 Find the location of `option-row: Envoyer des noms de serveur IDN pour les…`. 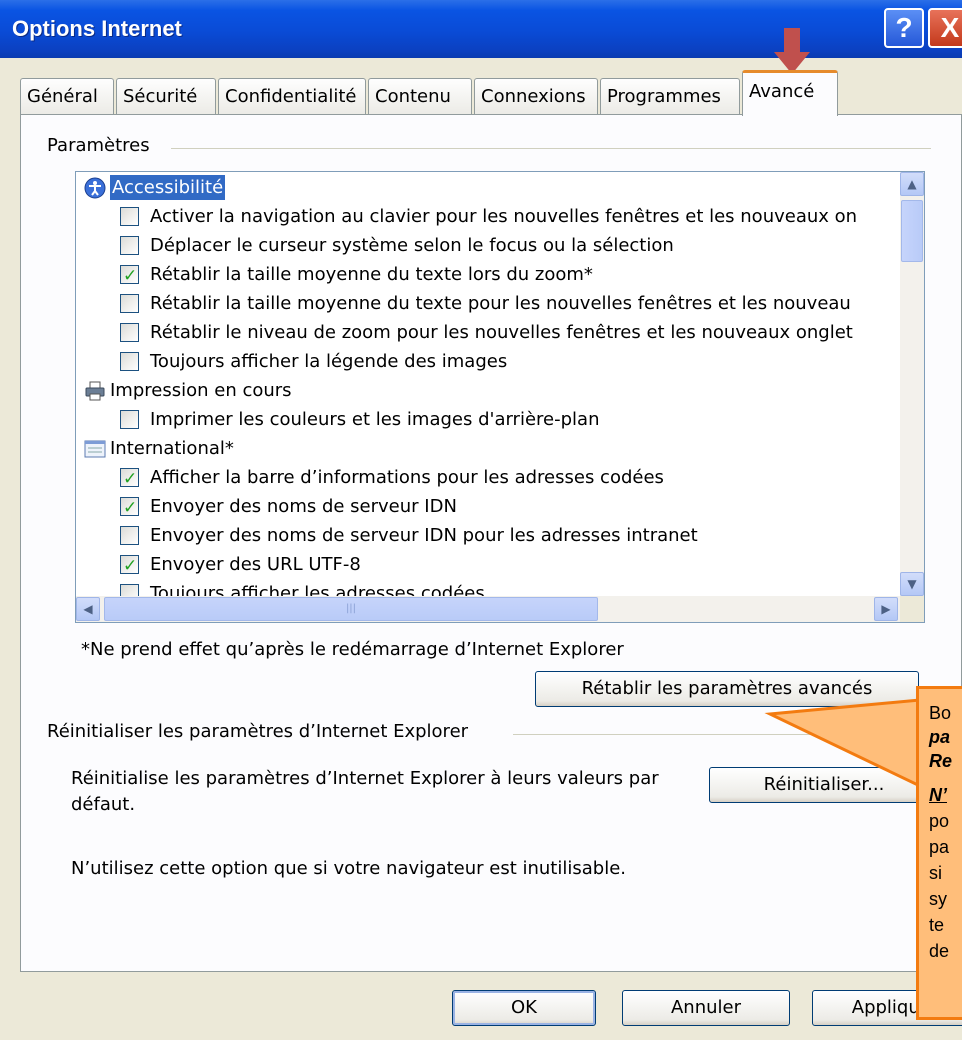

option-row: Envoyer des noms de serveur IDN pour les… is located at coordinates (488, 535).